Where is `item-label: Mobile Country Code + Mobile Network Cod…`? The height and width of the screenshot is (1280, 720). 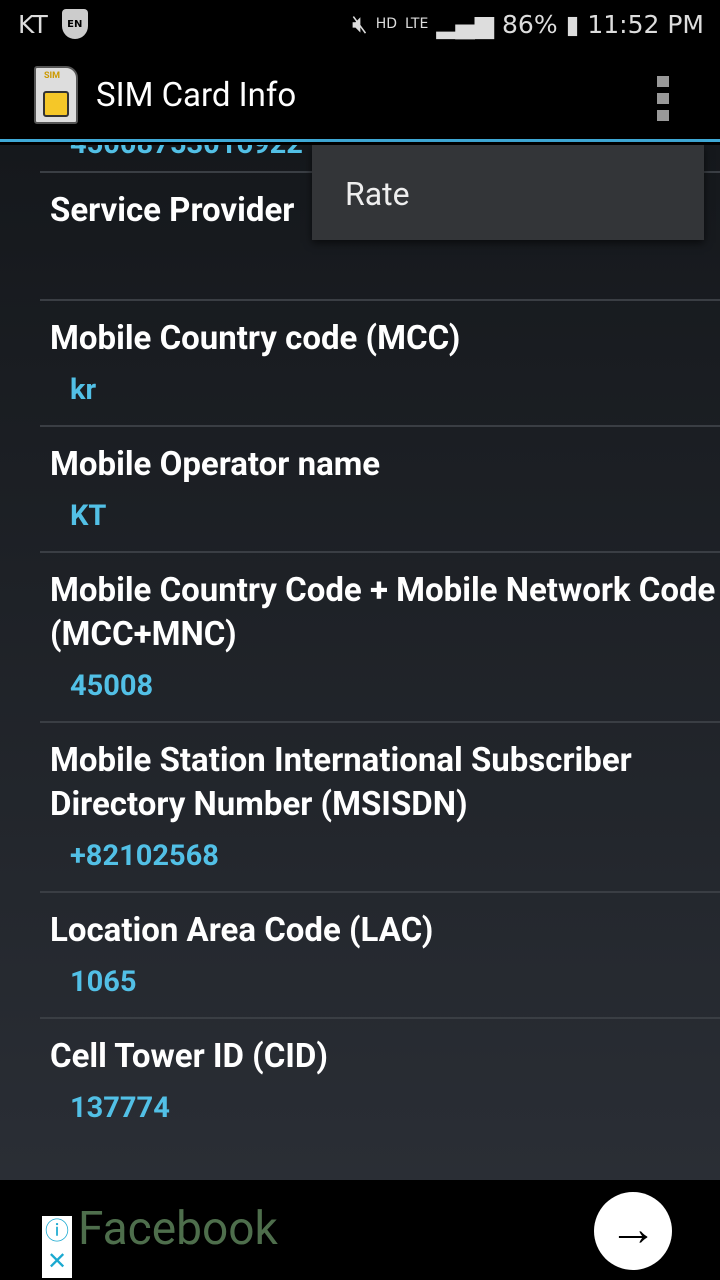 item-label: Mobile Country Code + Mobile Network Cod… is located at coordinates (383, 612).